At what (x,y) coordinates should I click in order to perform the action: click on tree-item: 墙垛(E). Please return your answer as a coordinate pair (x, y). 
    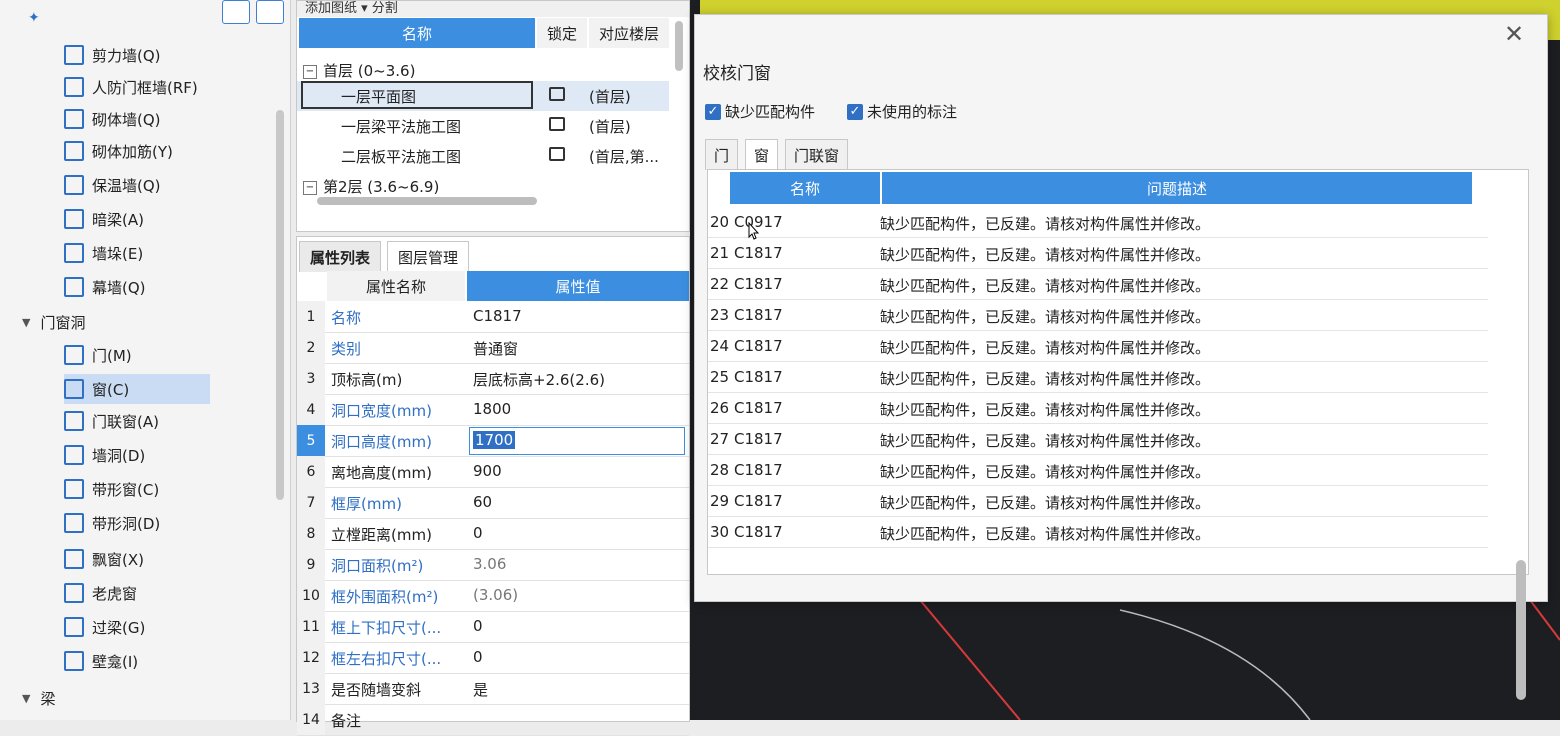
    Looking at the image, I should click on (137, 253).